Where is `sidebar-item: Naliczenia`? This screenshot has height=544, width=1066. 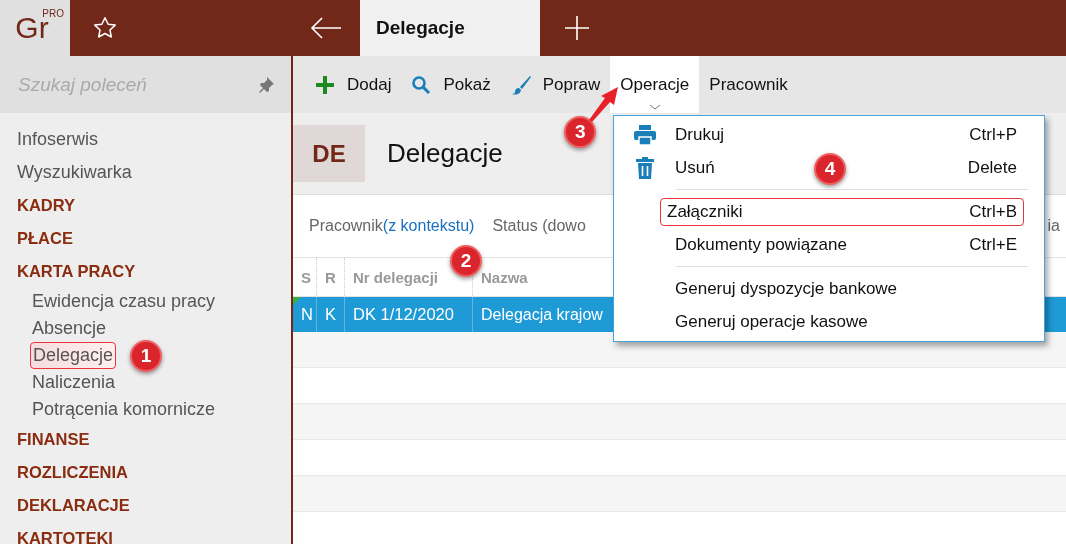 sidebar-item: Naliczenia is located at coordinates (75, 382).